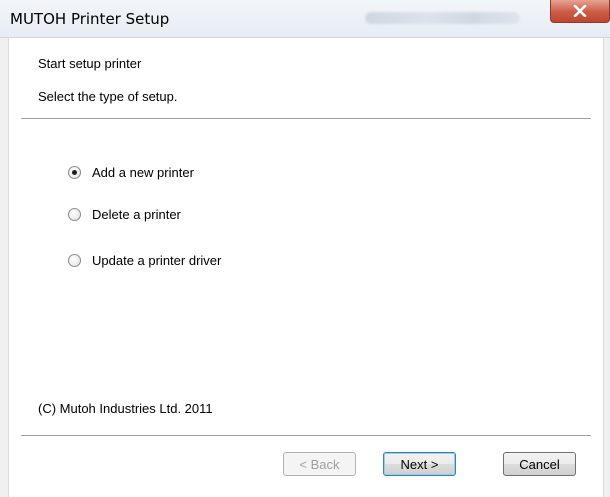 Image resolution: width=610 pixels, height=497 pixels. Describe the element at coordinates (90, 63) in the screenshot. I see `page-heading: Start setup printer` at that location.